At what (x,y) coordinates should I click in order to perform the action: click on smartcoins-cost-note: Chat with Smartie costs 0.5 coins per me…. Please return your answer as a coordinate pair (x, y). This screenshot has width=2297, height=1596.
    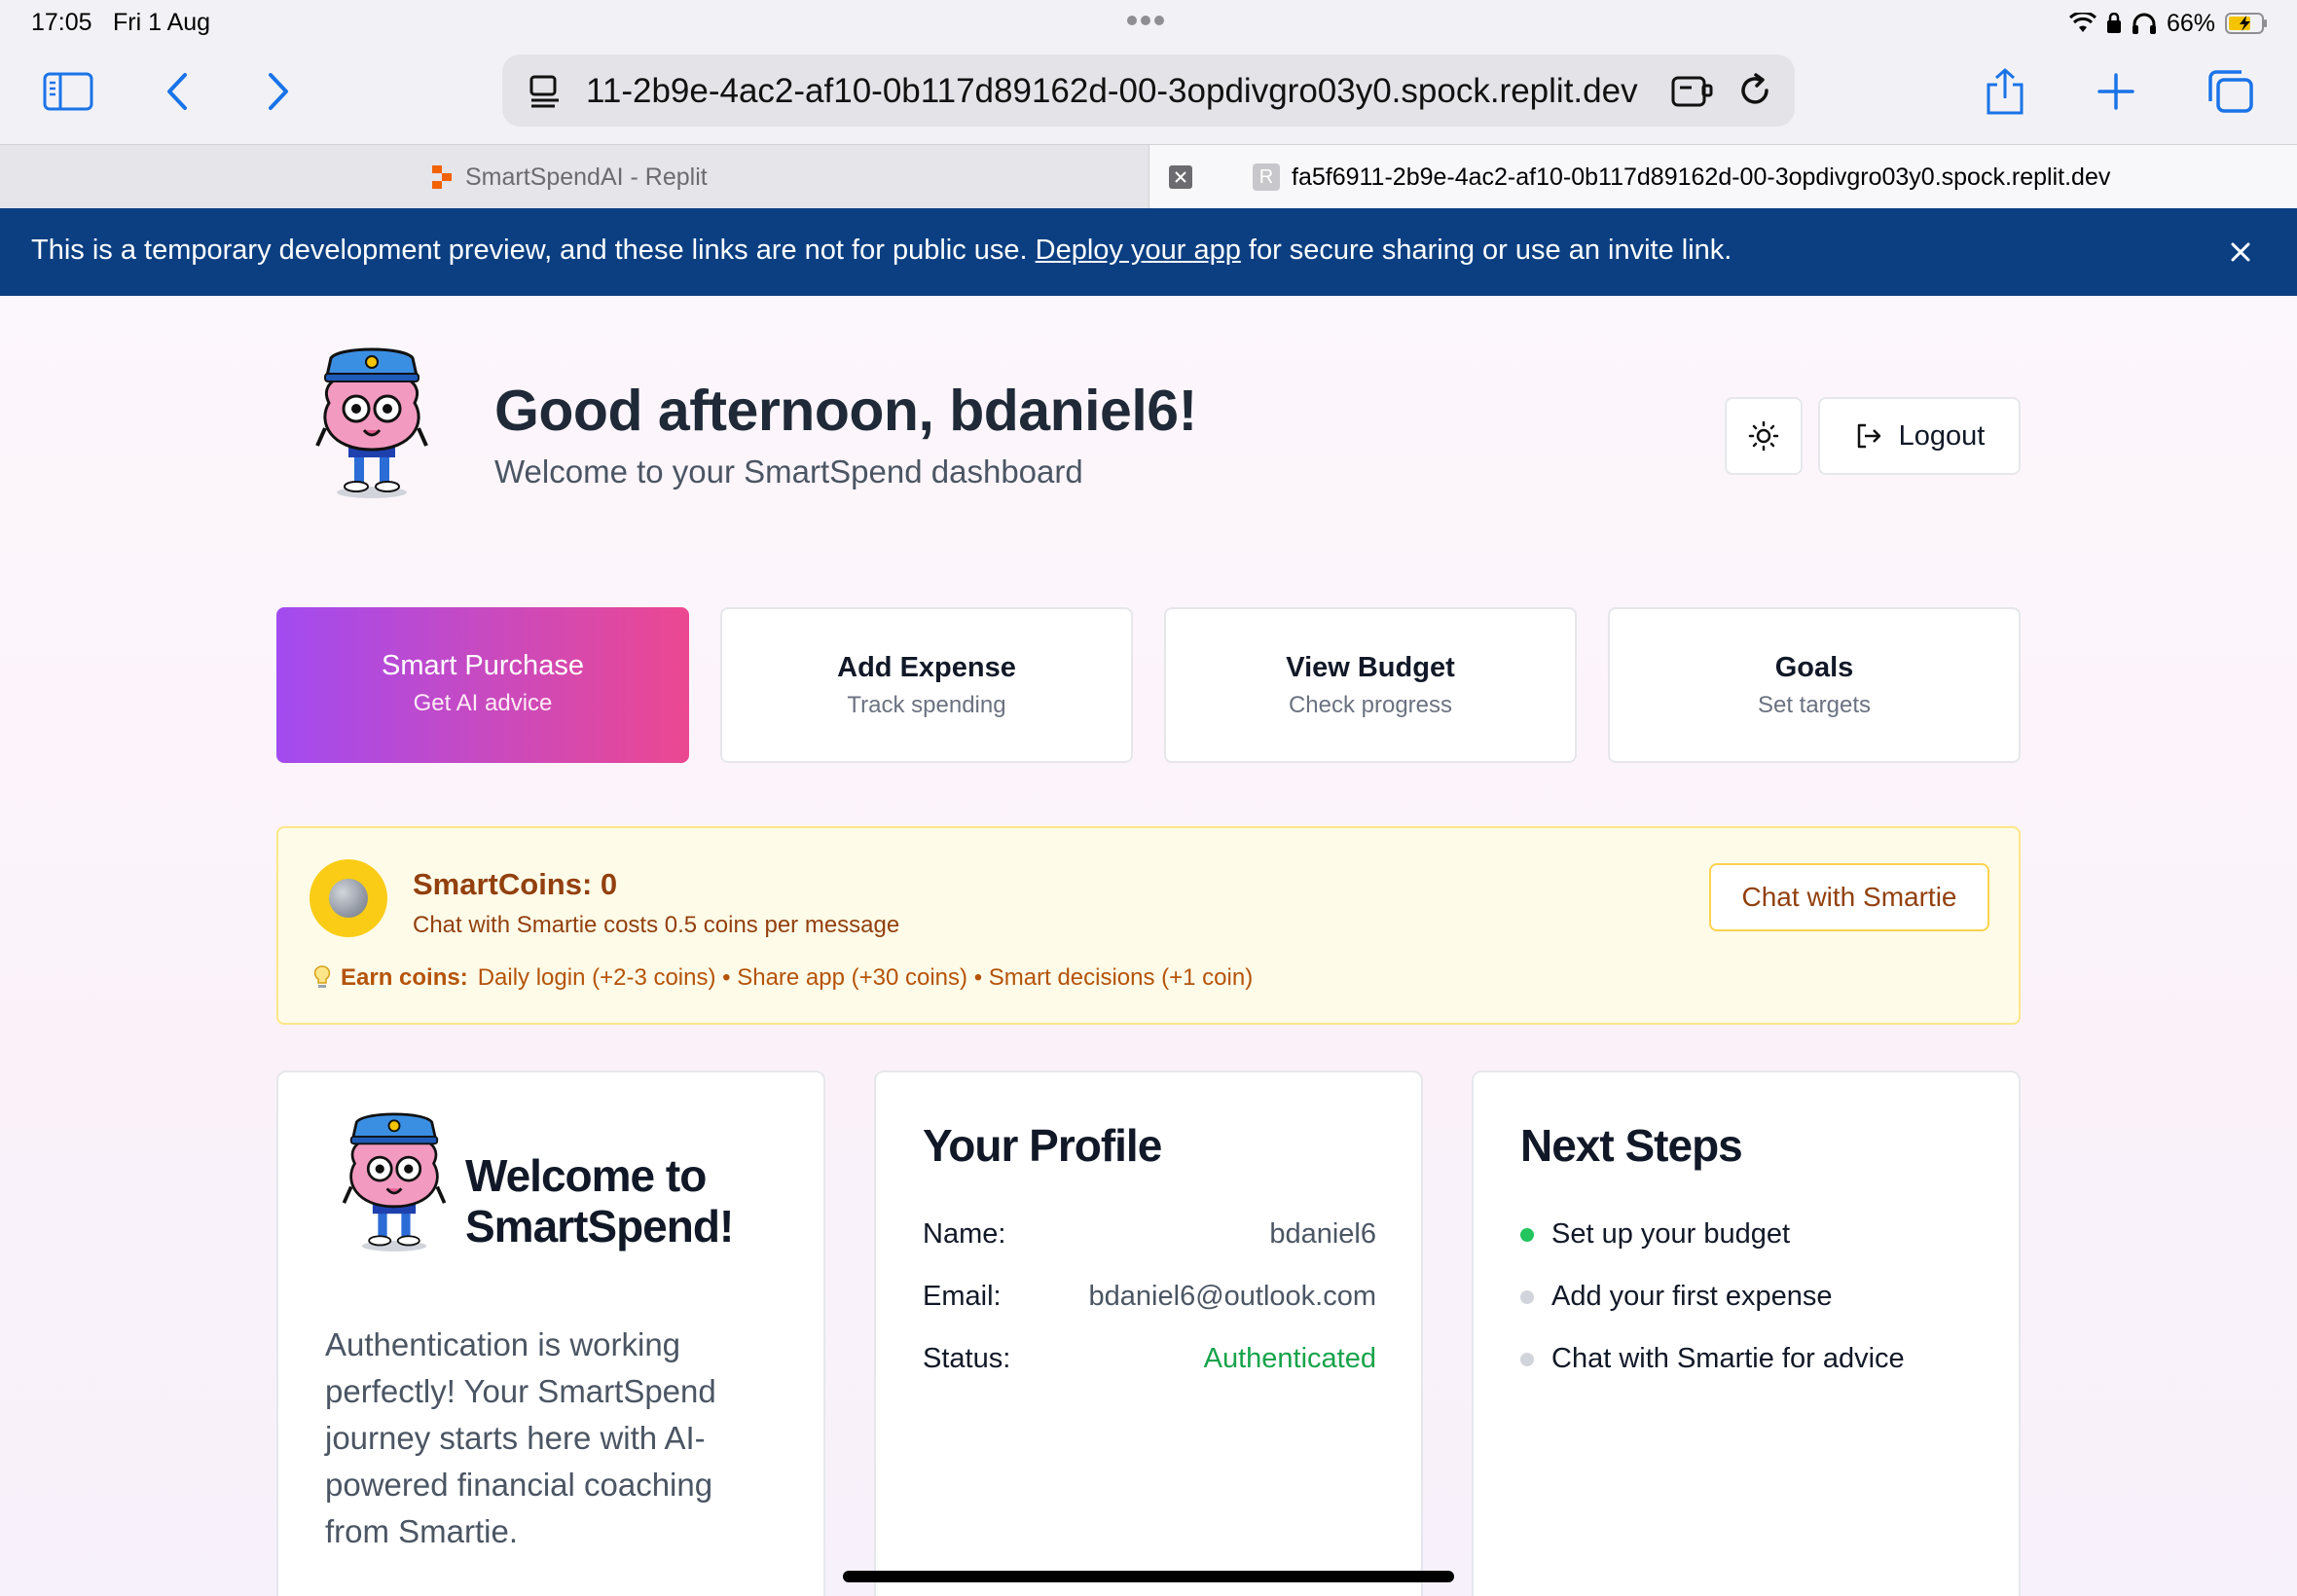
    Looking at the image, I should click on (656, 925).